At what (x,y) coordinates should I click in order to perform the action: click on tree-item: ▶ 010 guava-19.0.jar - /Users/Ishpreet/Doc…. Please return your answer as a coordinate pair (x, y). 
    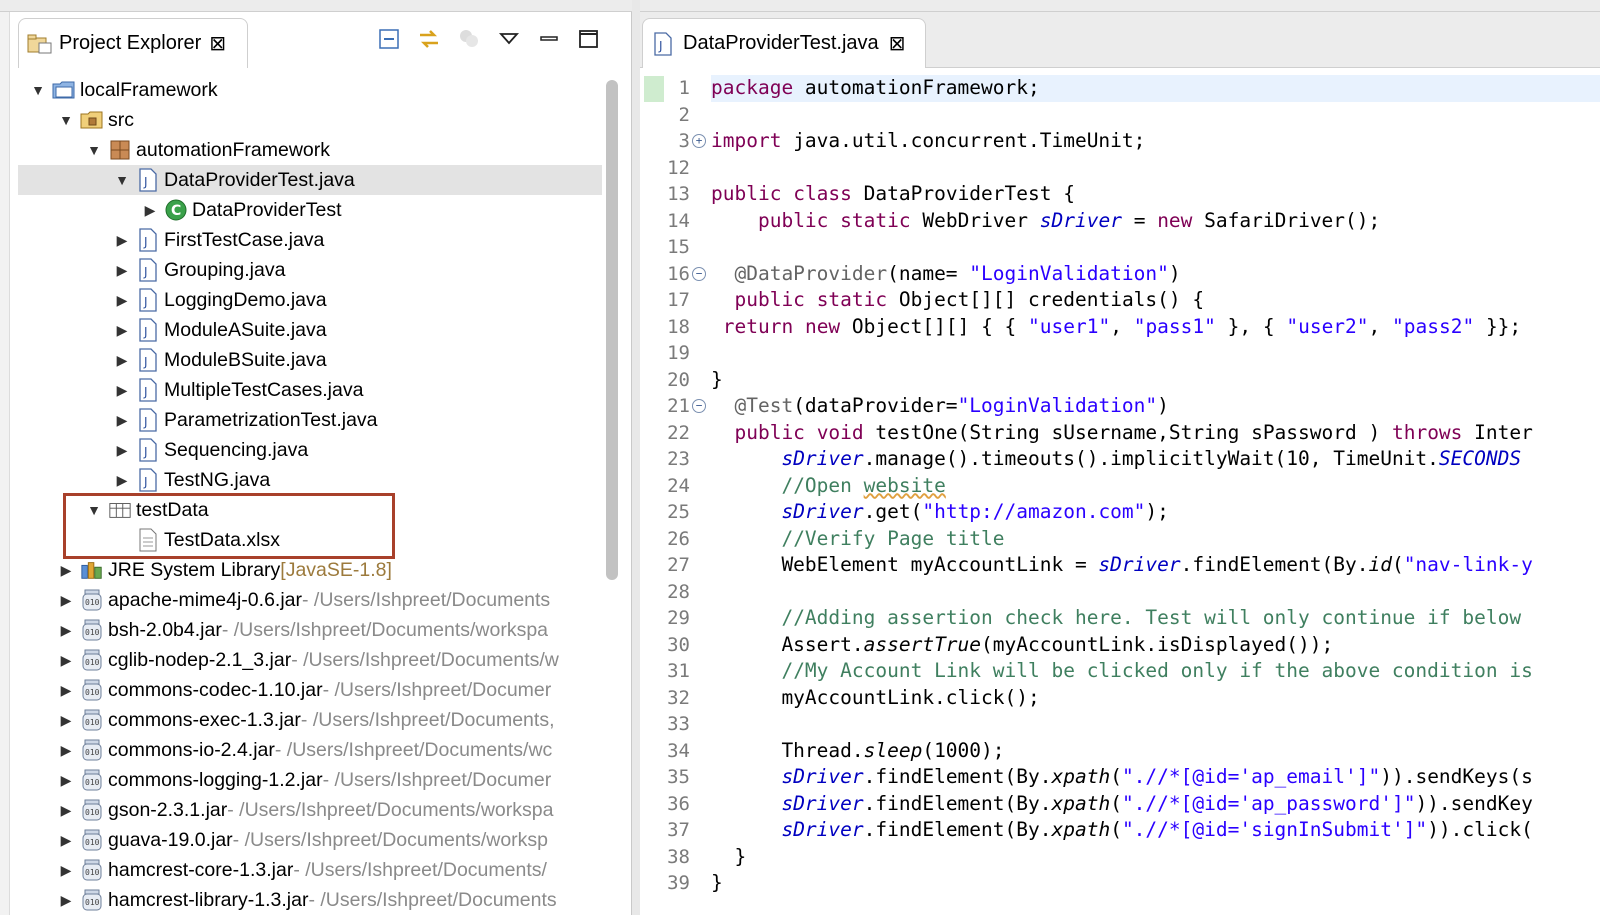
    Looking at the image, I should click on (310, 840).